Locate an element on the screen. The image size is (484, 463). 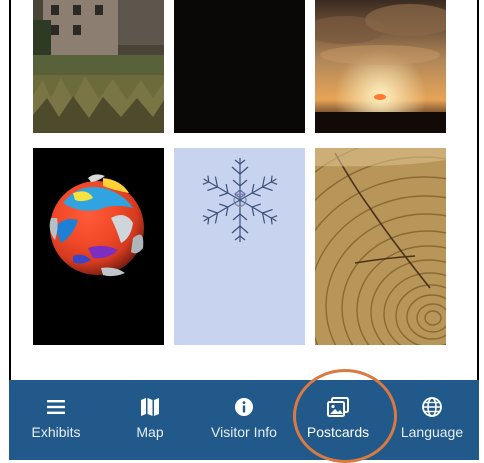
nav-exhibits-label: Exhibits is located at coordinates (56, 432).